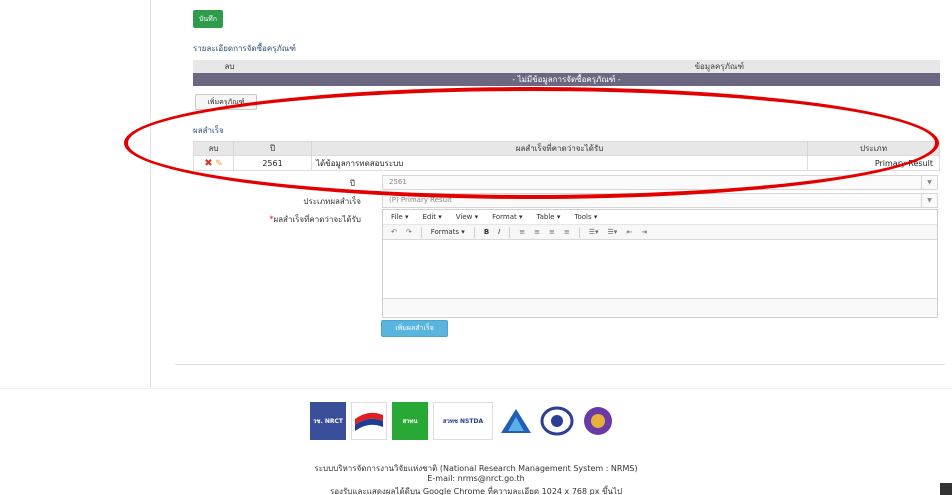 The image size is (952, 495). Describe the element at coordinates (660, 182) in the screenshot. I see `year-select: 2561 ▼` at that location.